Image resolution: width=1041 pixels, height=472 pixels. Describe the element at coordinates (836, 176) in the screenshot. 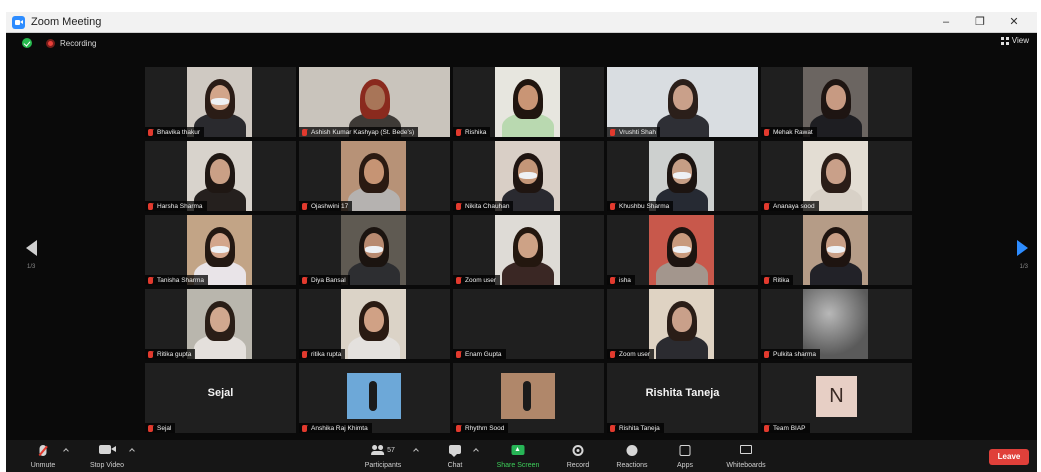

I see `participant-tile: Ananaya sood` at that location.